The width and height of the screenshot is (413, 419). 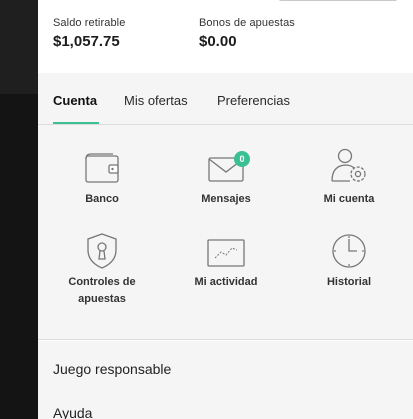 I want to click on deposit-button-edge, so click(x=338, y=0).